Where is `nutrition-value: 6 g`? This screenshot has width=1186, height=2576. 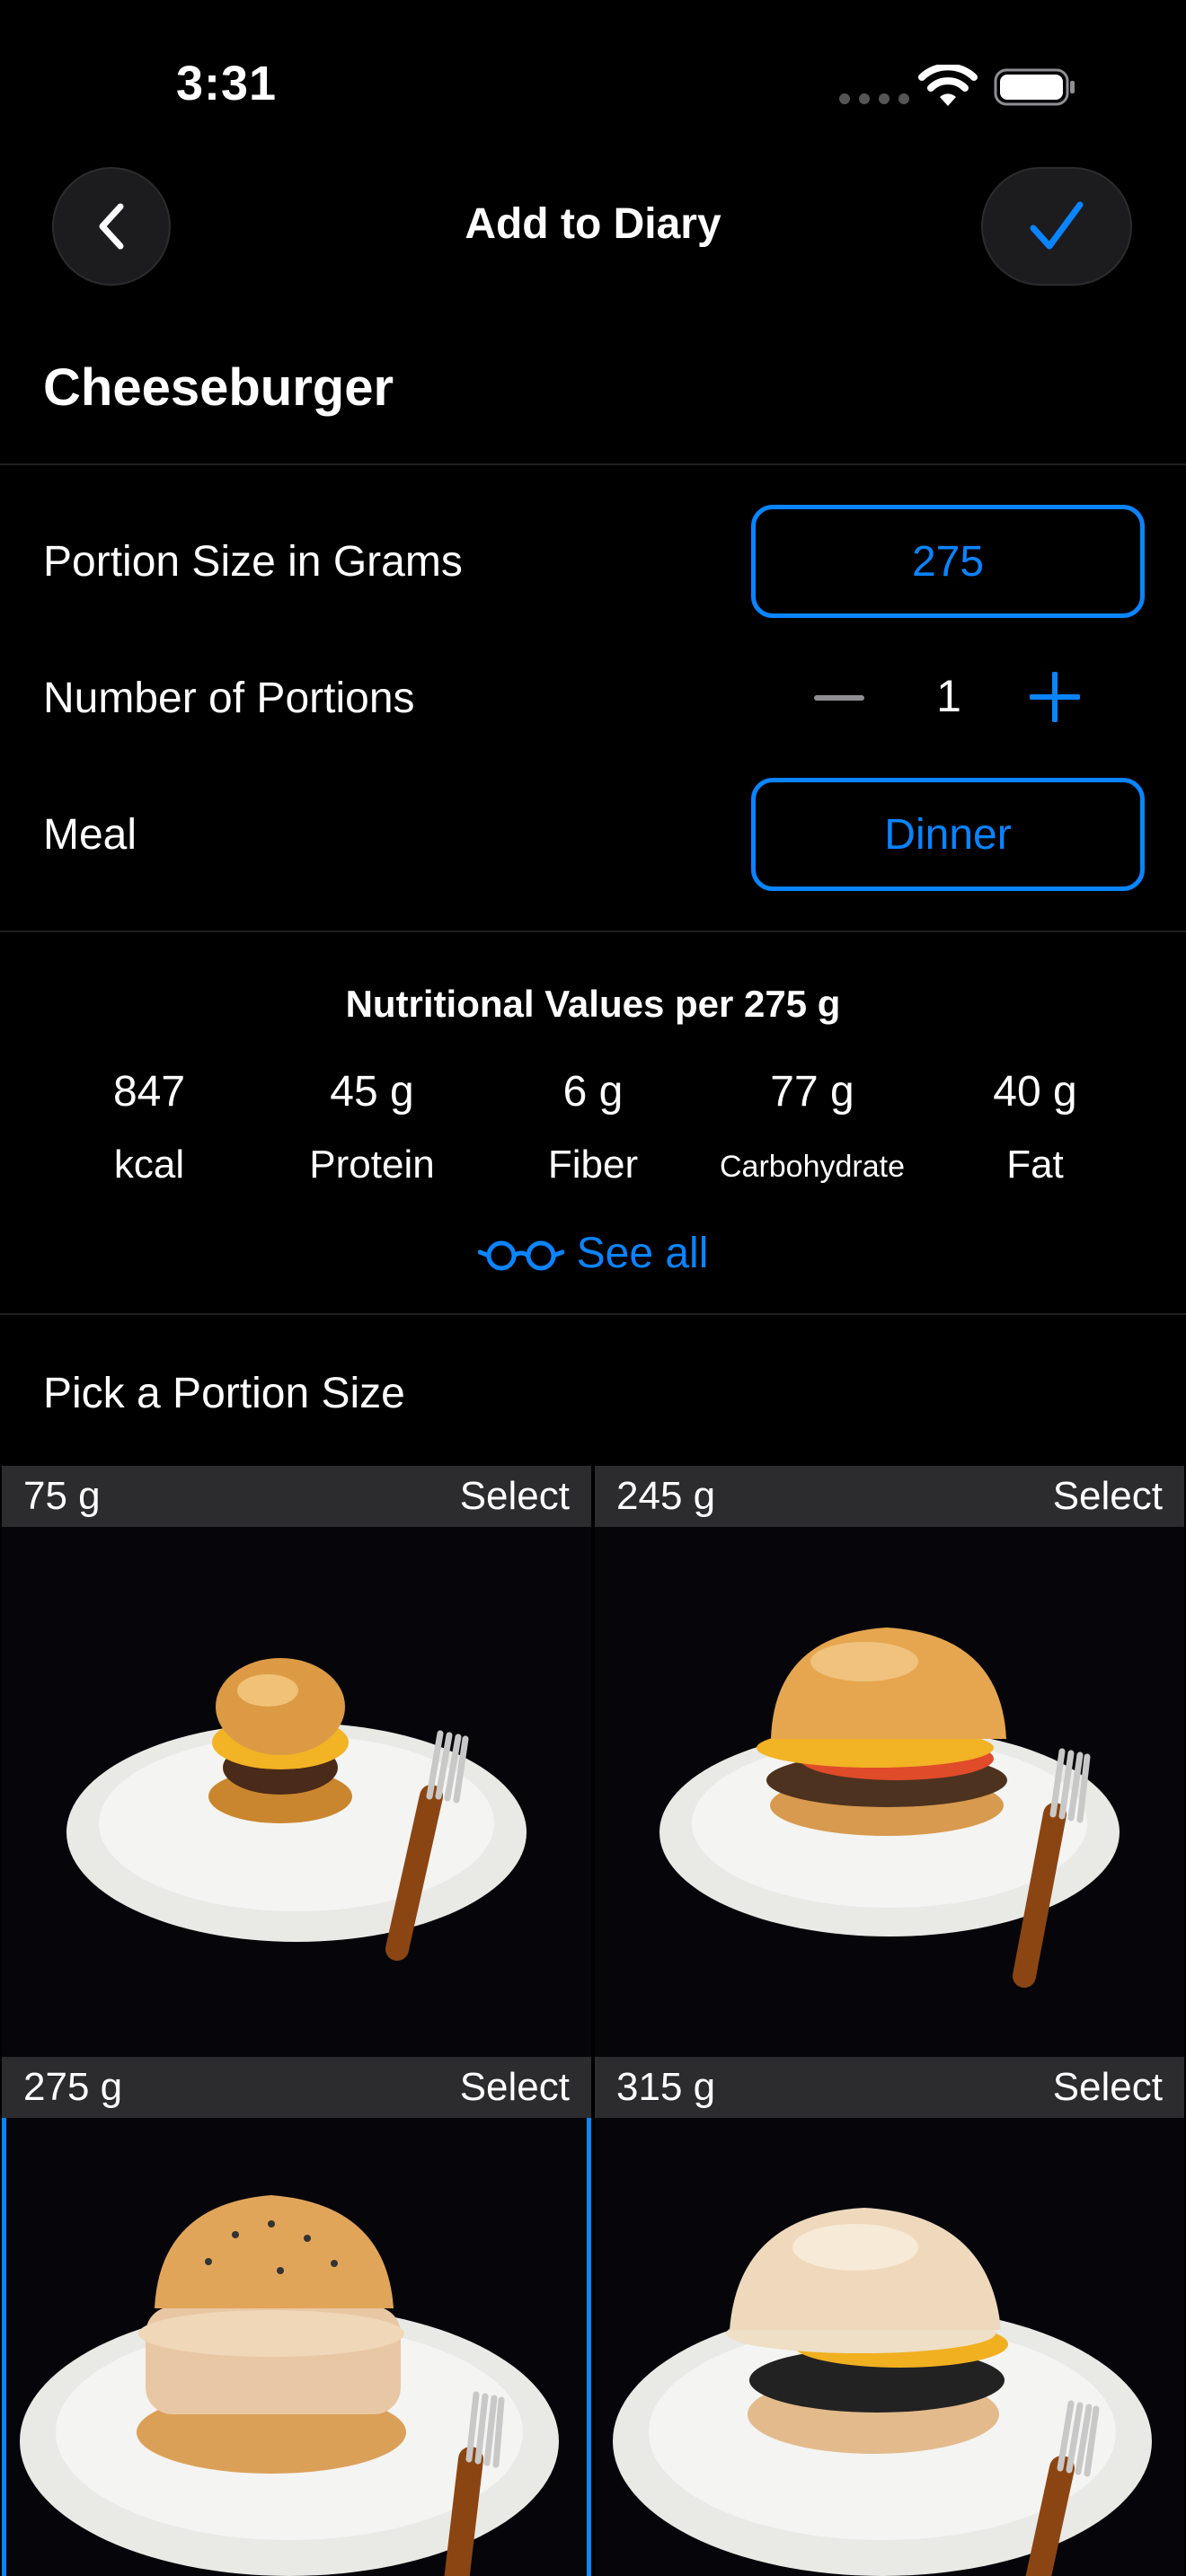
nutrition-value: 6 g is located at coordinates (593, 1092).